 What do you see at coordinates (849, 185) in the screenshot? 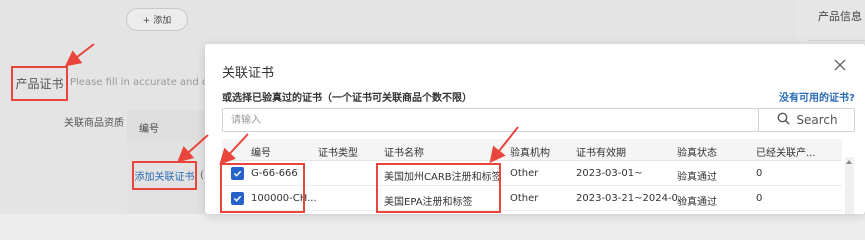
I see `table-scrollbar` at bounding box center [849, 185].